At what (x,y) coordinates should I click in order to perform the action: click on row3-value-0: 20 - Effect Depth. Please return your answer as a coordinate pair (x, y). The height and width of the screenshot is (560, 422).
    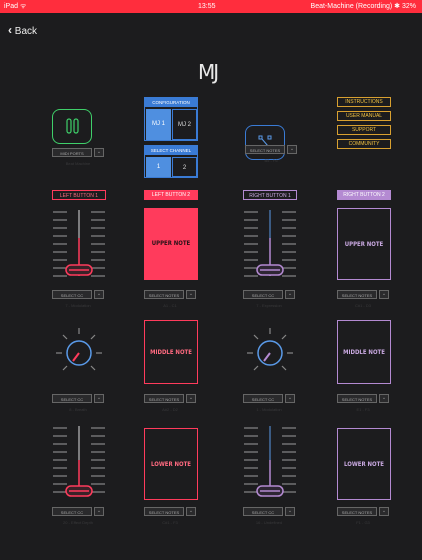
    Looking at the image, I should click on (78, 522).